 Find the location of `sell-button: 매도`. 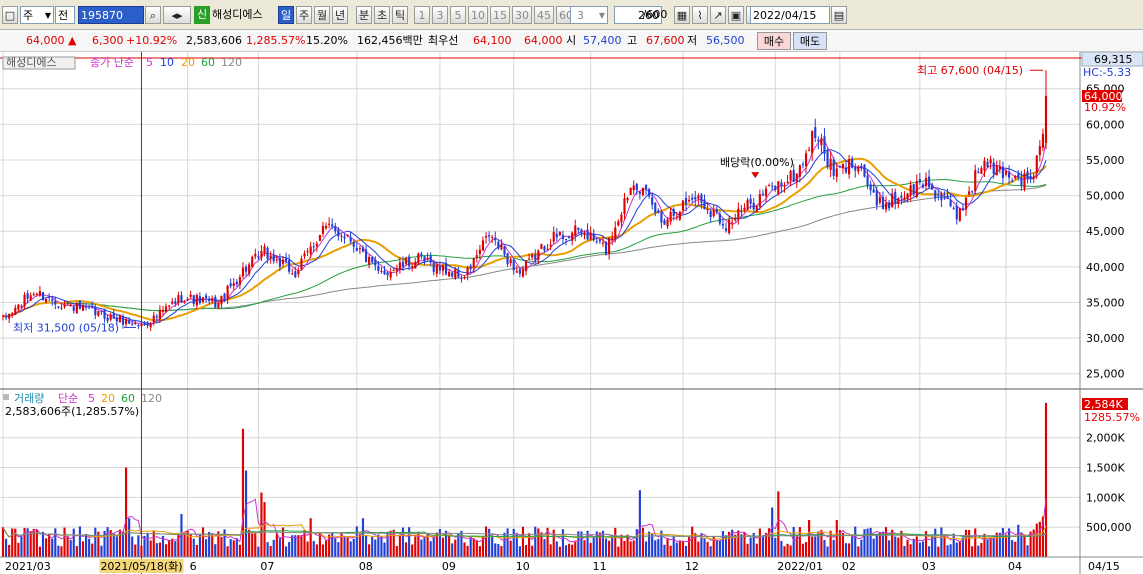

sell-button: 매도 is located at coordinates (810, 41).